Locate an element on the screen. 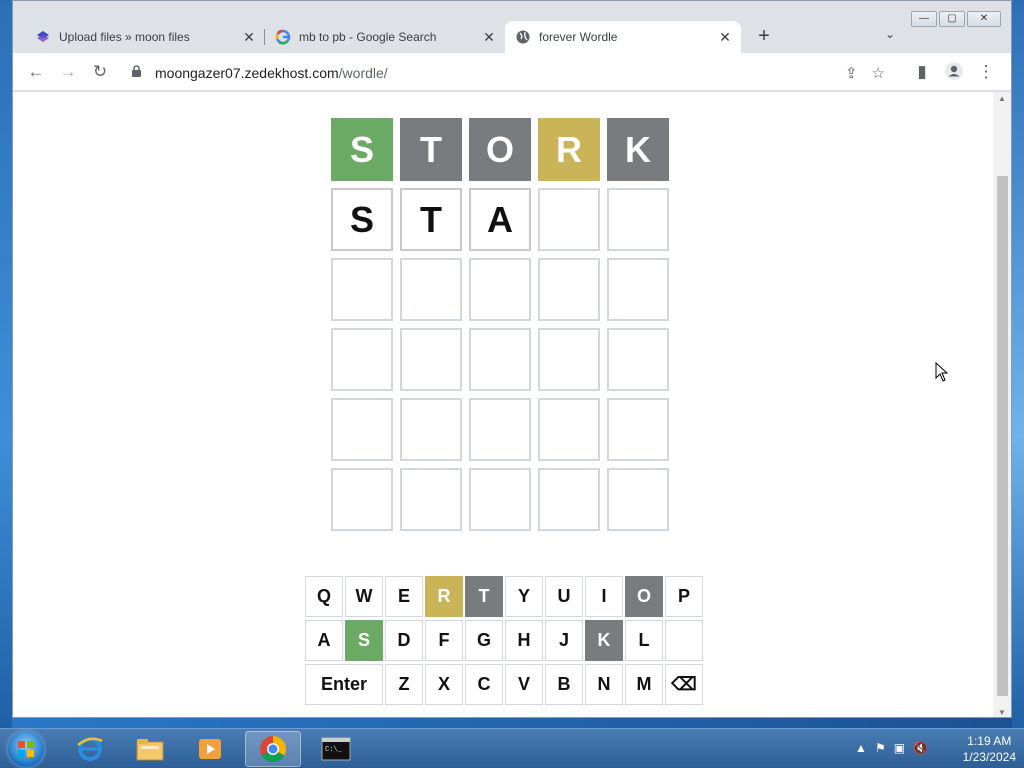 This screenshot has height=768, width=1024. desktop-background is located at coordinates (6, 364).